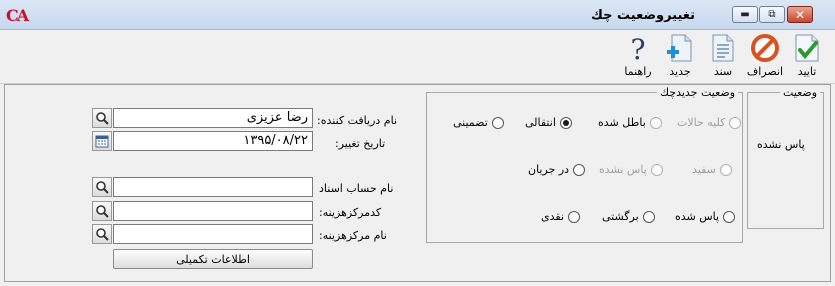  Describe the element at coordinates (698, 92) in the screenshot. I see `new-status-legend: وضعیت جدیدچك` at that location.